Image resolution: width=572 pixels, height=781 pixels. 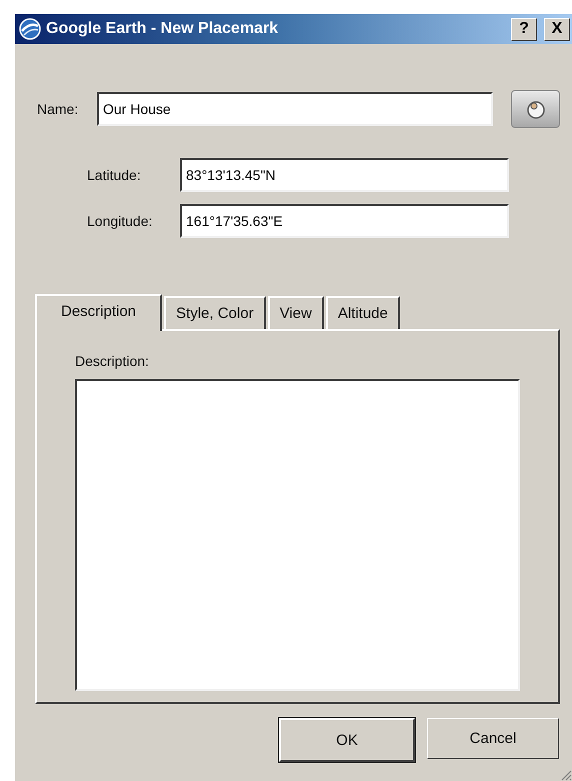 I want to click on tab: View, so click(x=296, y=312).